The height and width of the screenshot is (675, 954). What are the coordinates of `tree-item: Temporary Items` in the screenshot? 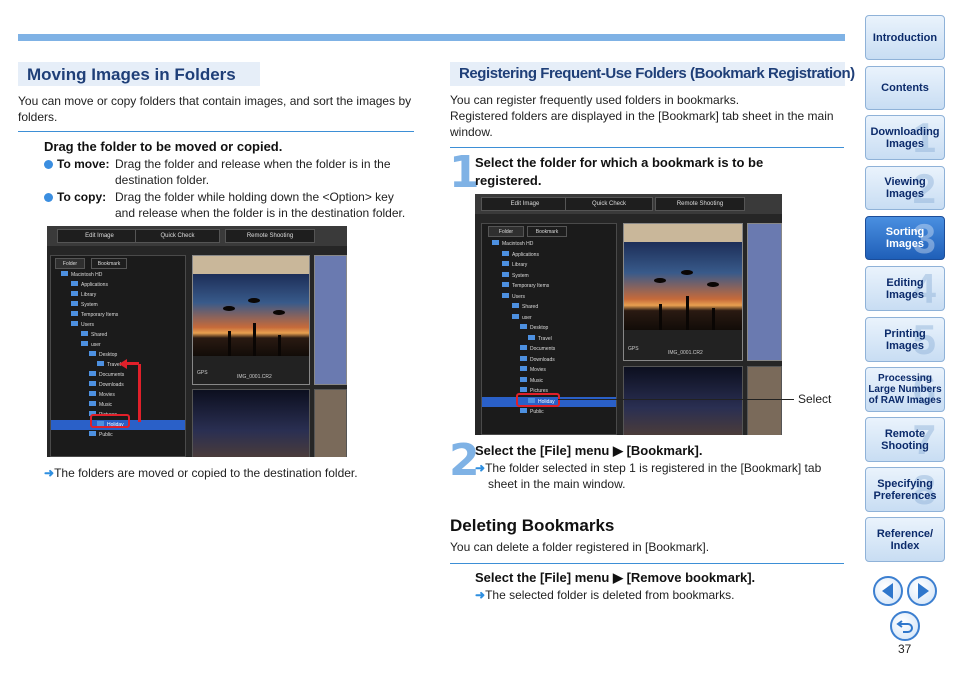 It's located at (118, 315).